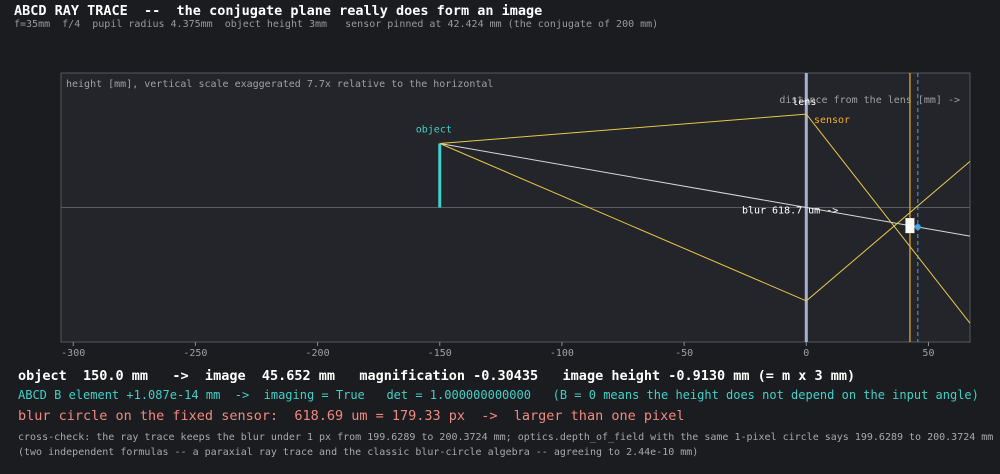 This screenshot has width=1000, height=474. Describe the element at coordinates (928, 353) in the screenshot. I see `x-tick-label: 50` at that location.